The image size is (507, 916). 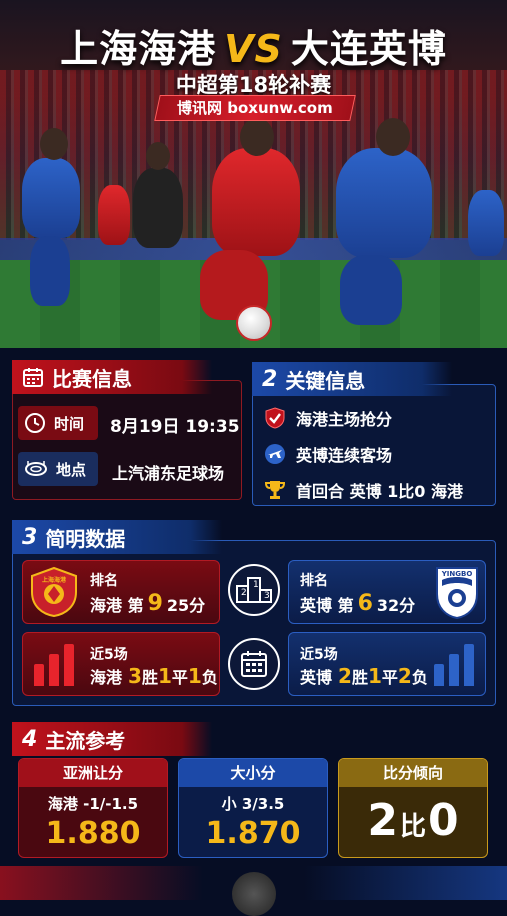 I want to click on key-info-text: 海港主场抢分, so click(x=344, y=419).